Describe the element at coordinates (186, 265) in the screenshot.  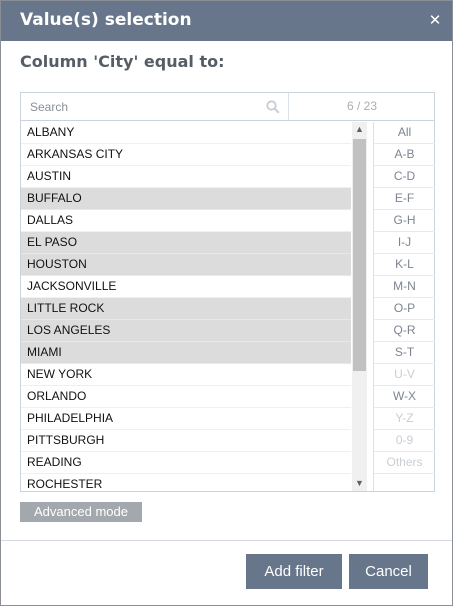
I see `list-item: HOUSTON` at that location.